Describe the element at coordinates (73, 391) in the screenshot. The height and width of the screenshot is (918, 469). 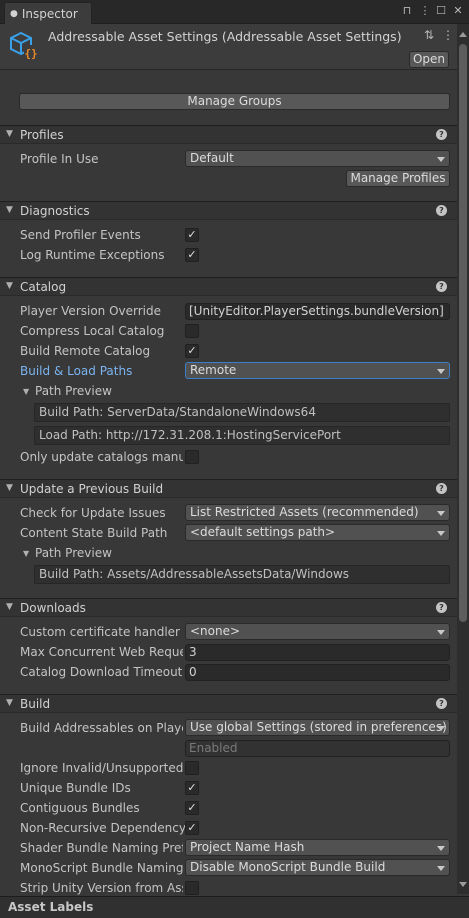
I see `catalog-path-preview-label: Path Preview` at that location.